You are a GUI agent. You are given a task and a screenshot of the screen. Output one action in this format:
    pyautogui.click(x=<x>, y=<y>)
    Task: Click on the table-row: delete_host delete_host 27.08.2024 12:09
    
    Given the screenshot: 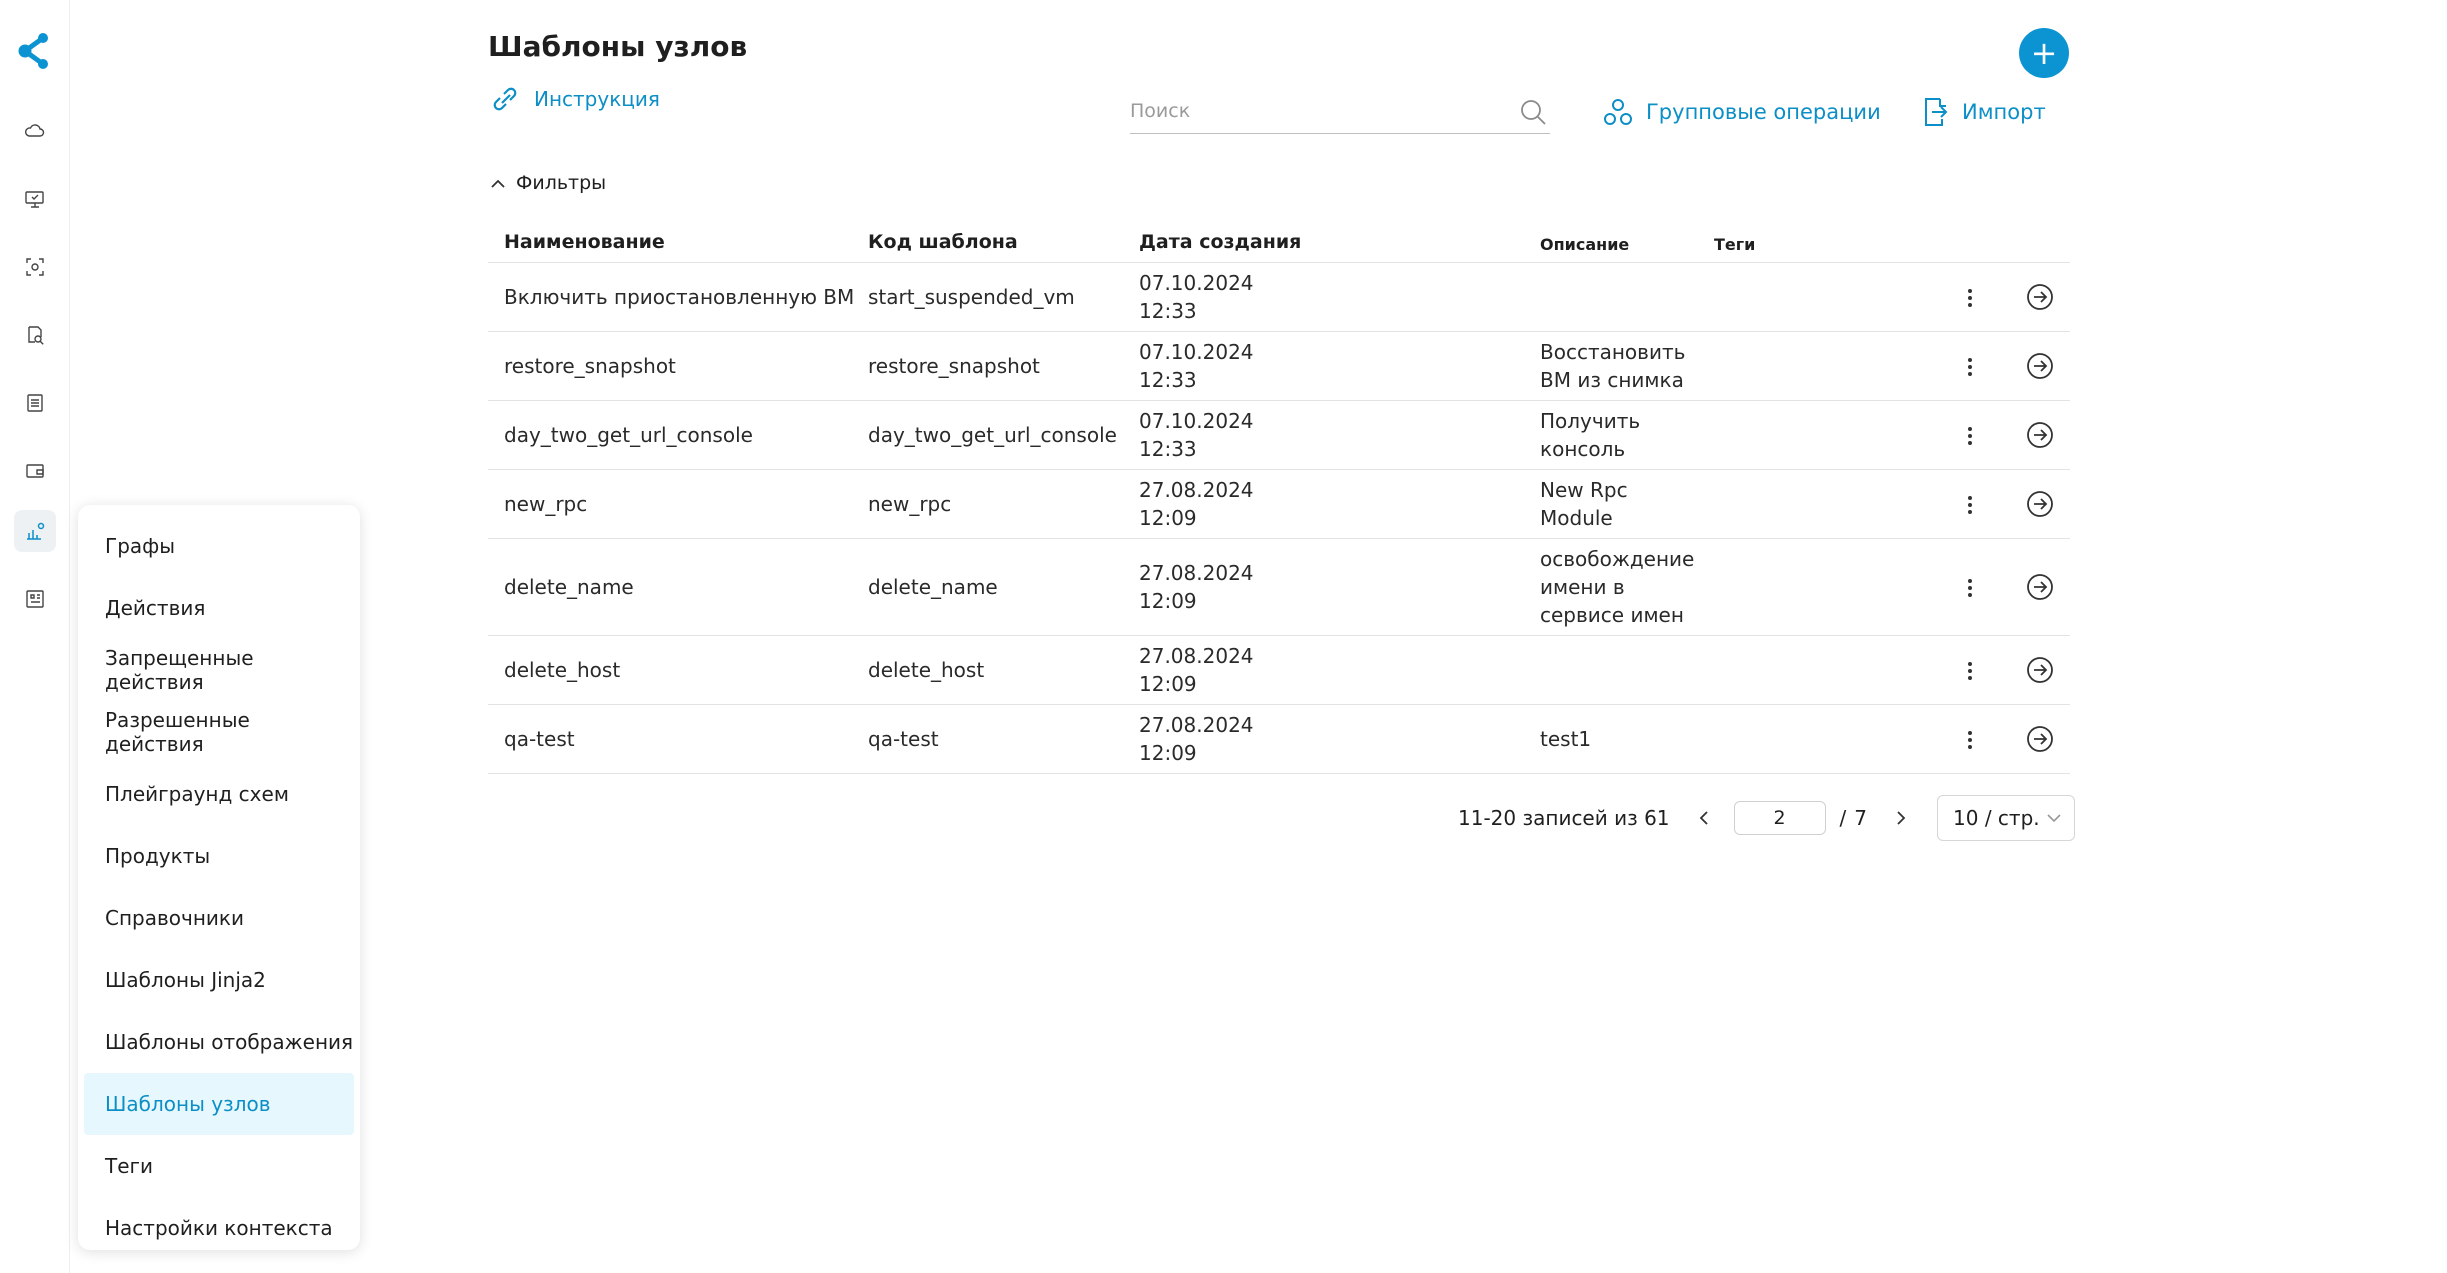 What is the action you would take?
    pyautogui.click(x=1279, y=670)
    